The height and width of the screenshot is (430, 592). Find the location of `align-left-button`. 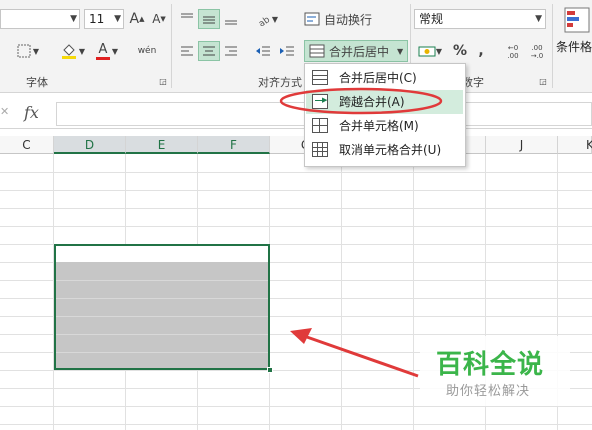

align-left-button is located at coordinates (187, 51).